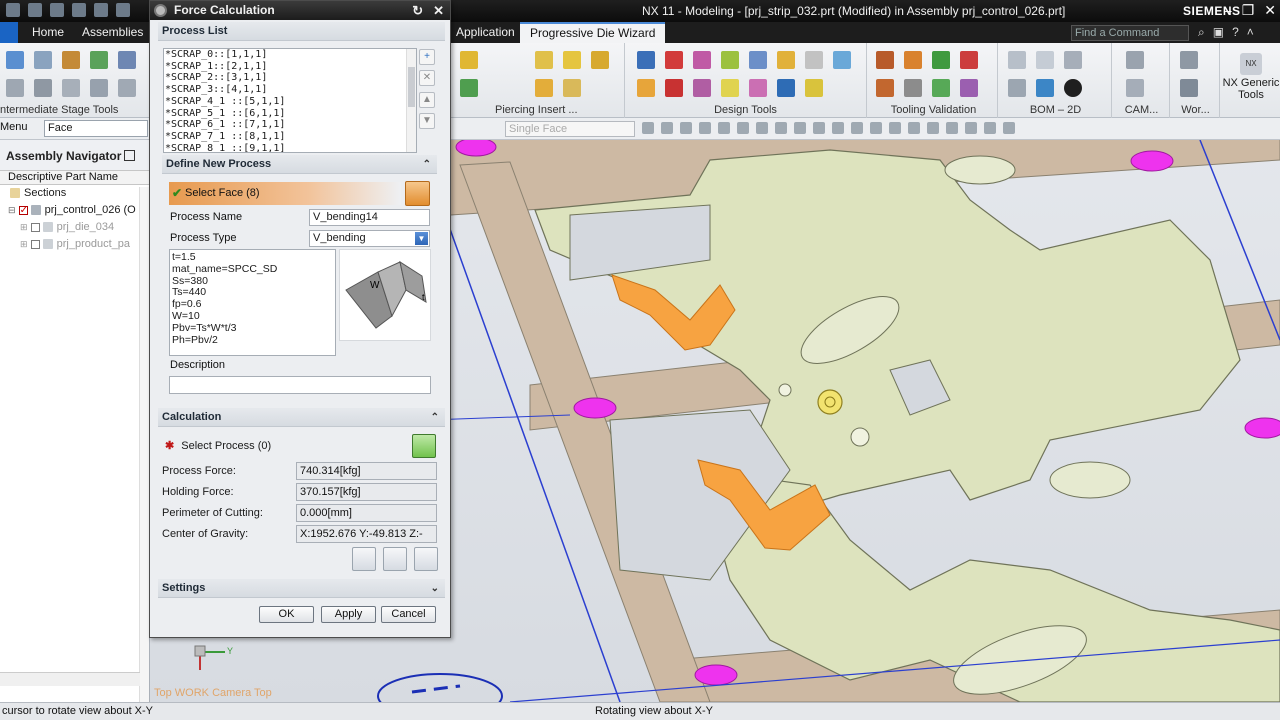 The image size is (1280, 720). Describe the element at coordinates (411, 87) in the screenshot. I see `scroll-thumb` at that location.